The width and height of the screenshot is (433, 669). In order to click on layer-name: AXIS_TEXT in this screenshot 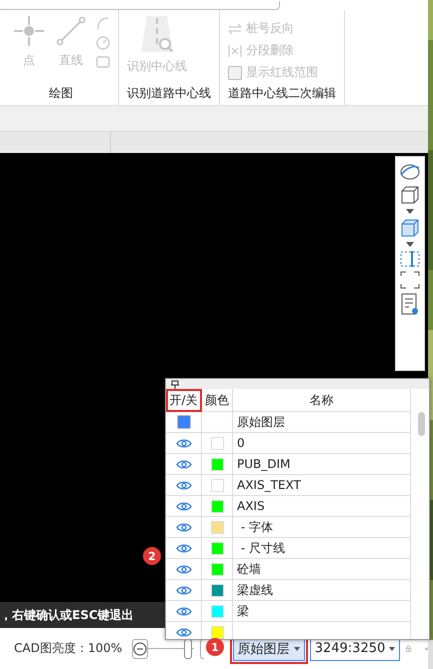, I will do `click(269, 485)`.